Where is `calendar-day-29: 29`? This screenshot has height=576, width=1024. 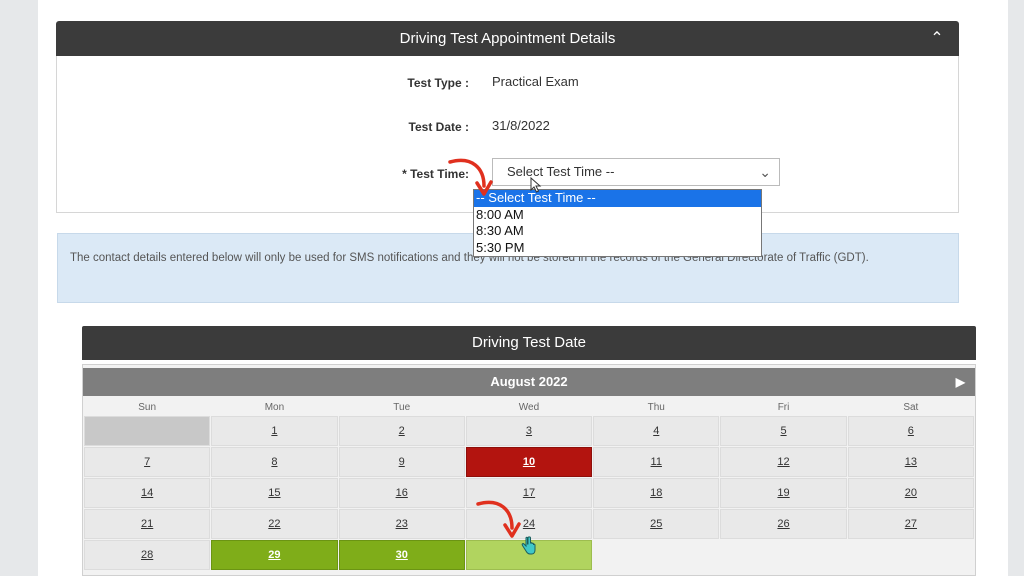
calendar-day-29: 29 is located at coordinates (274, 555).